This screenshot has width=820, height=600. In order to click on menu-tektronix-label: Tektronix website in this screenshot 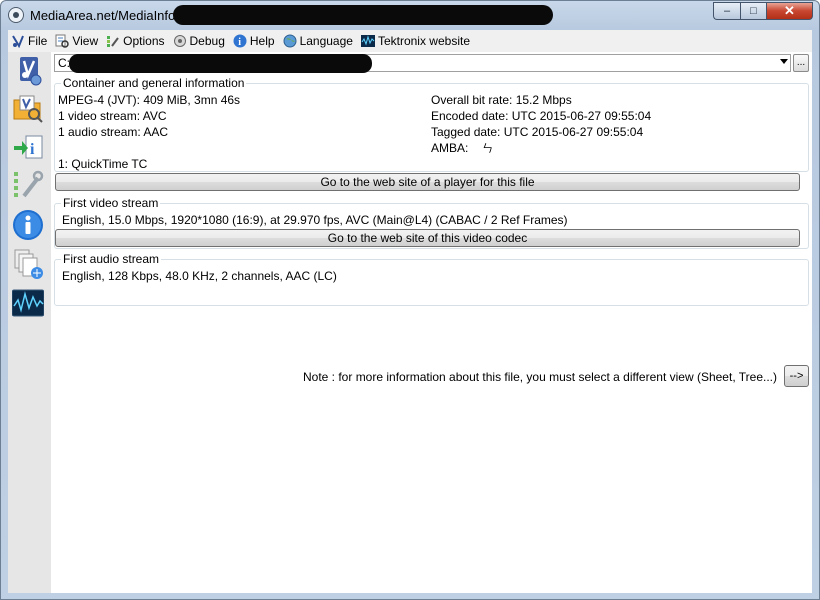, I will do `click(423, 41)`.